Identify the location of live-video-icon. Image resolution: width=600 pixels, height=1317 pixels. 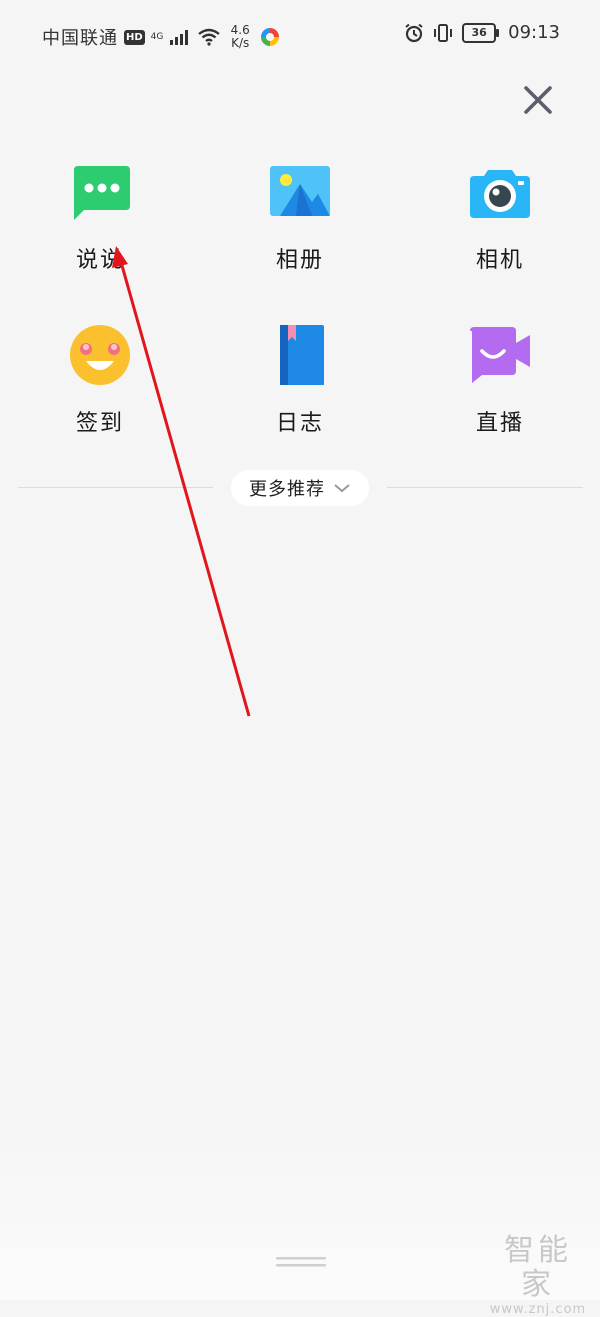
(500, 355).